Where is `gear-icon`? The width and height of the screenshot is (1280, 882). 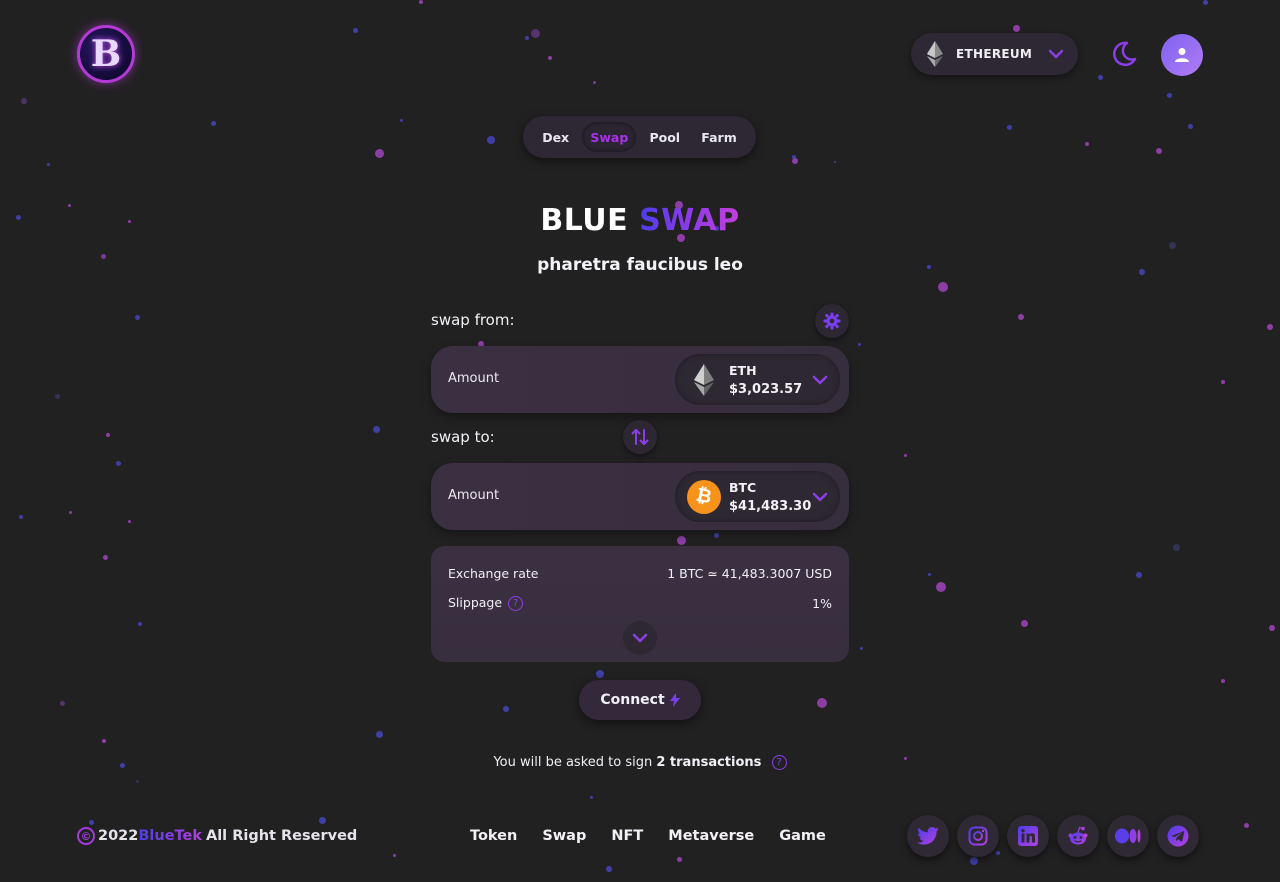
gear-icon is located at coordinates (832, 321).